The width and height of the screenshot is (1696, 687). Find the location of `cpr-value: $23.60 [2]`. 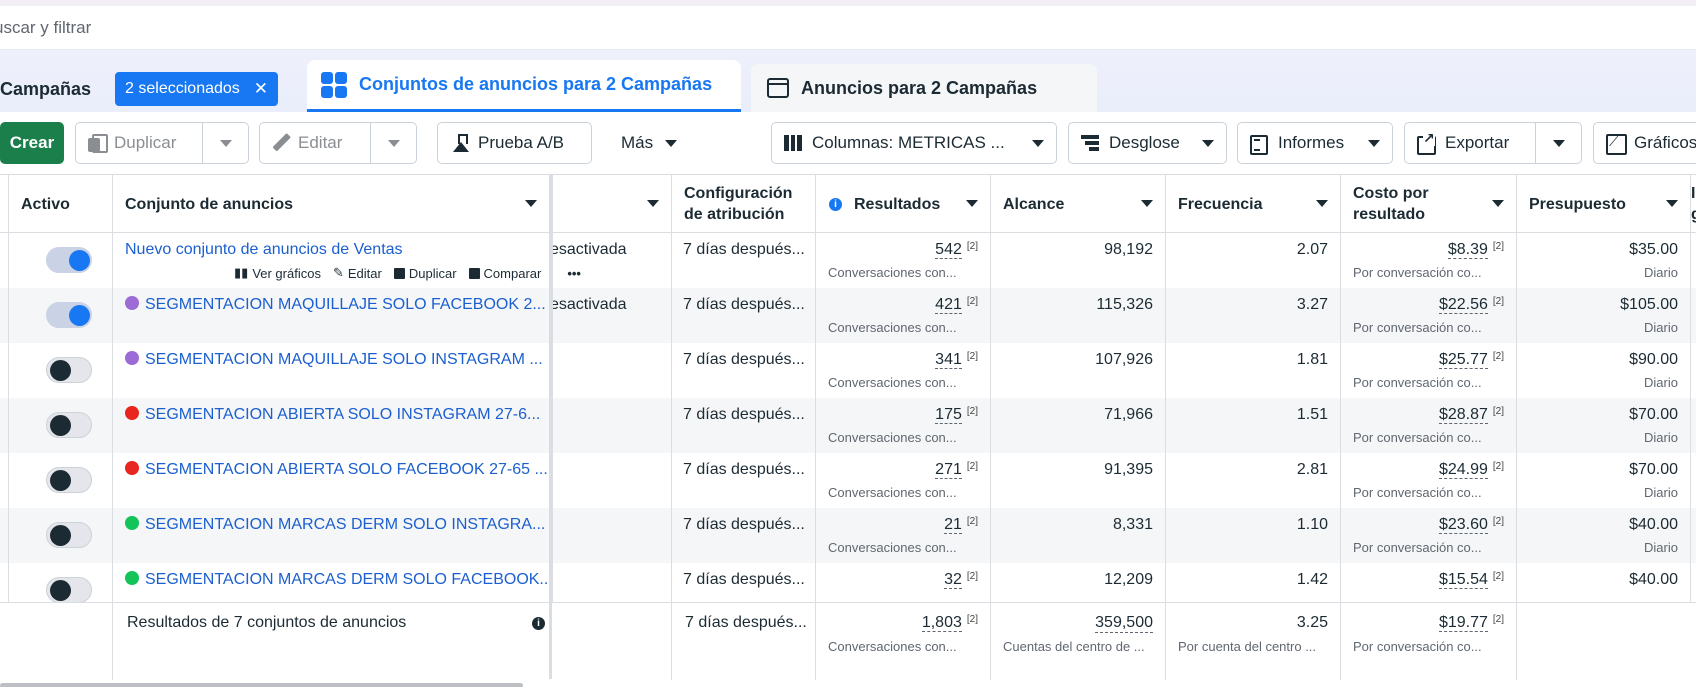

cpr-value: $23.60 [2] is located at coordinates (1471, 525).